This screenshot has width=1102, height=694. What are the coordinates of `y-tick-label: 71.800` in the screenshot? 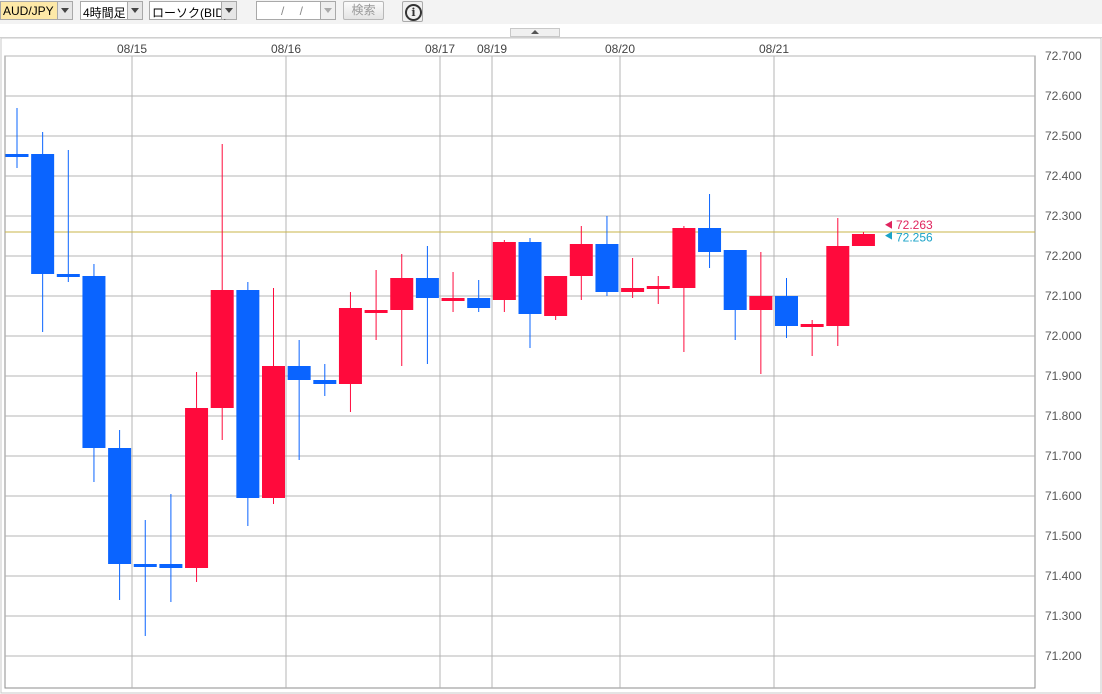 It's located at (1063, 416).